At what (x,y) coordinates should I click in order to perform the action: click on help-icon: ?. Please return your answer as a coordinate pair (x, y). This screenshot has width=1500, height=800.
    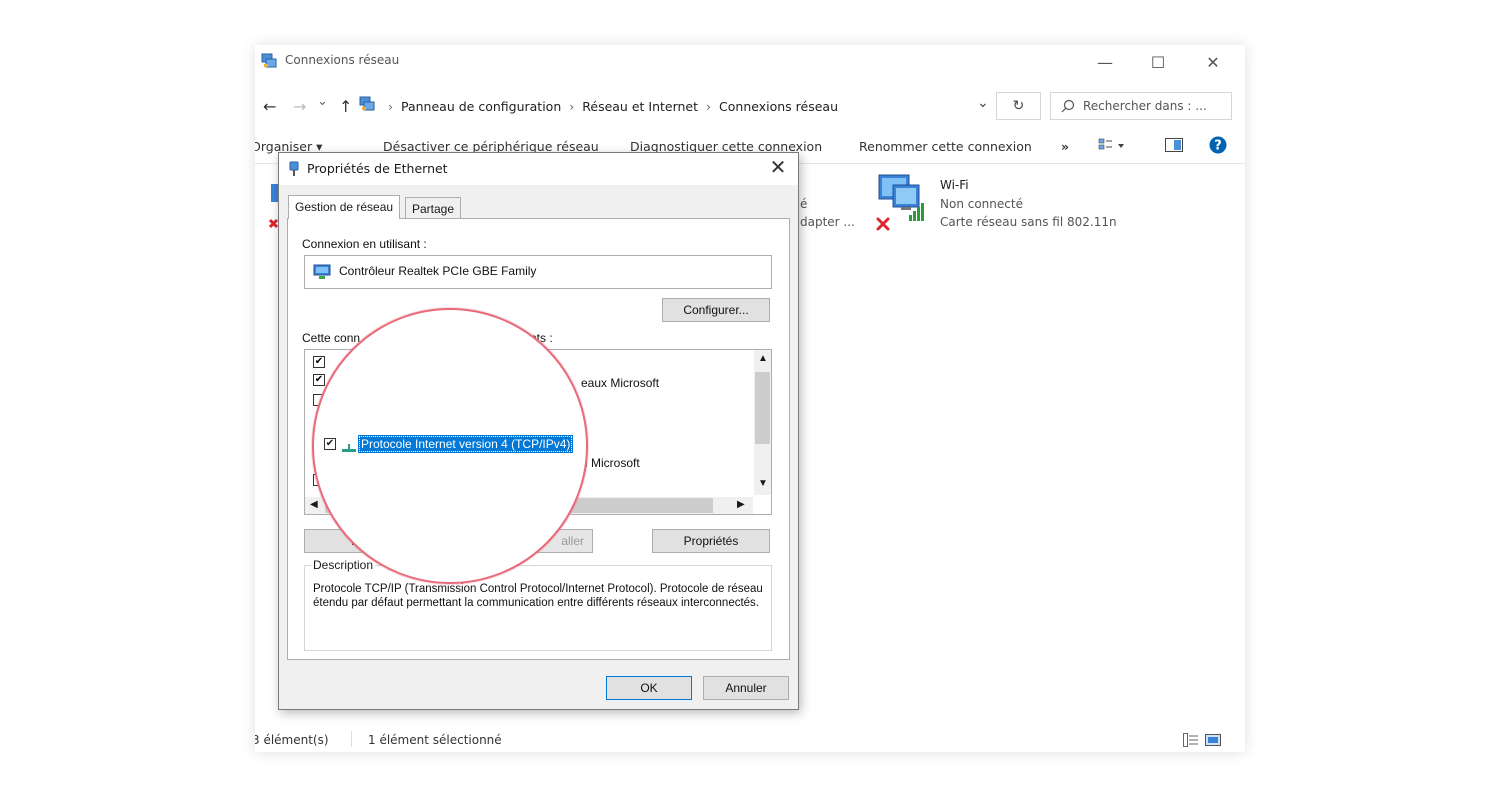
    Looking at the image, I should click on (1218, 145).